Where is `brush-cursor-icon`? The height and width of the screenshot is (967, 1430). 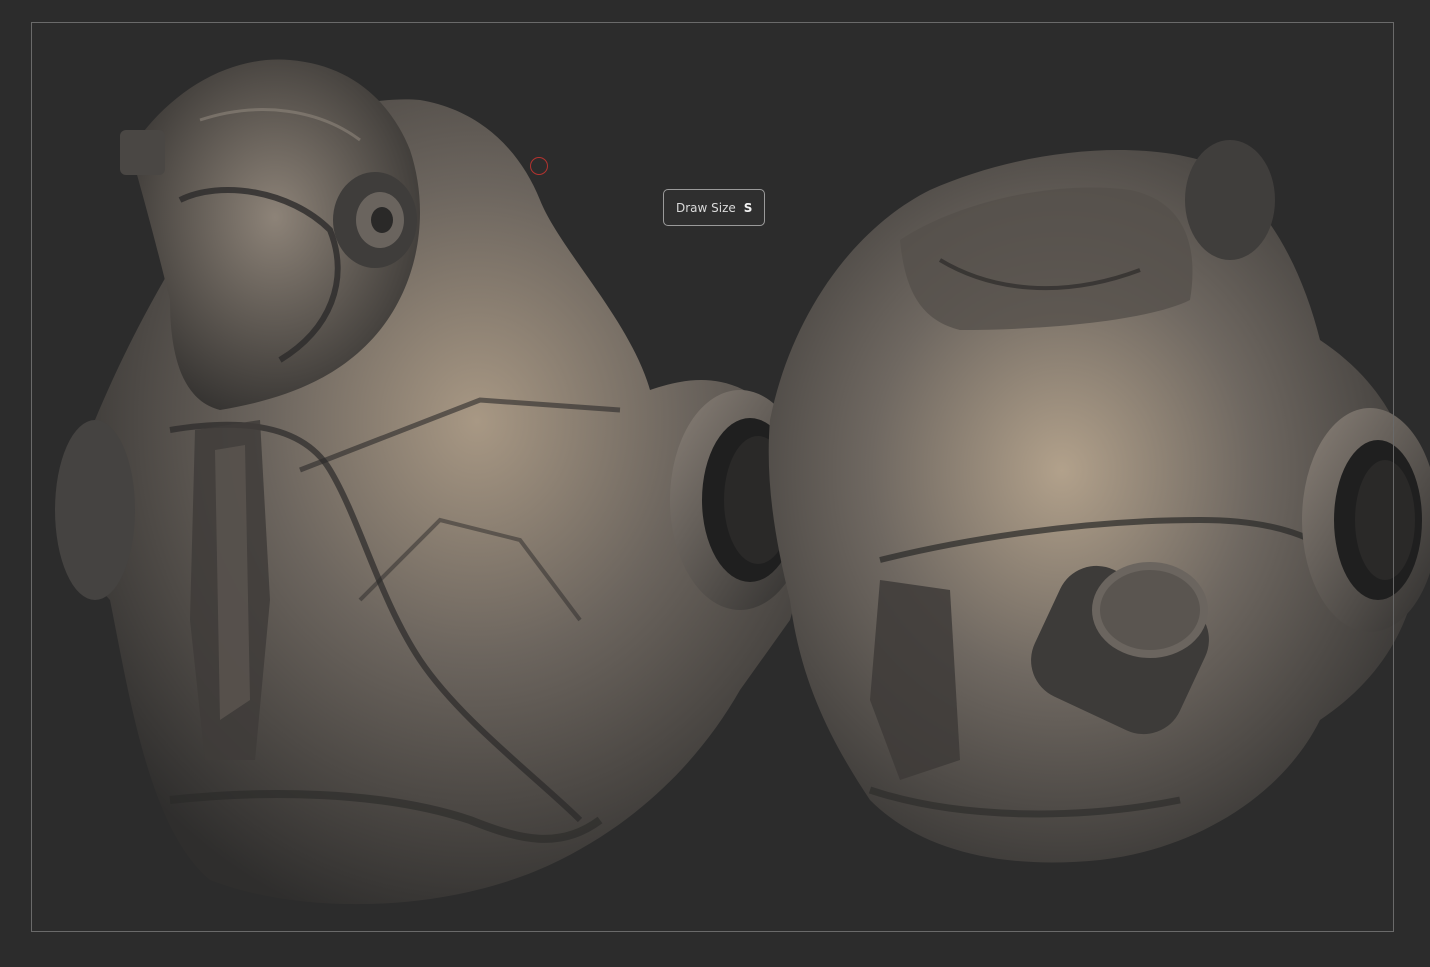
brush-cursor-icon is located at coordinates (539, 166).